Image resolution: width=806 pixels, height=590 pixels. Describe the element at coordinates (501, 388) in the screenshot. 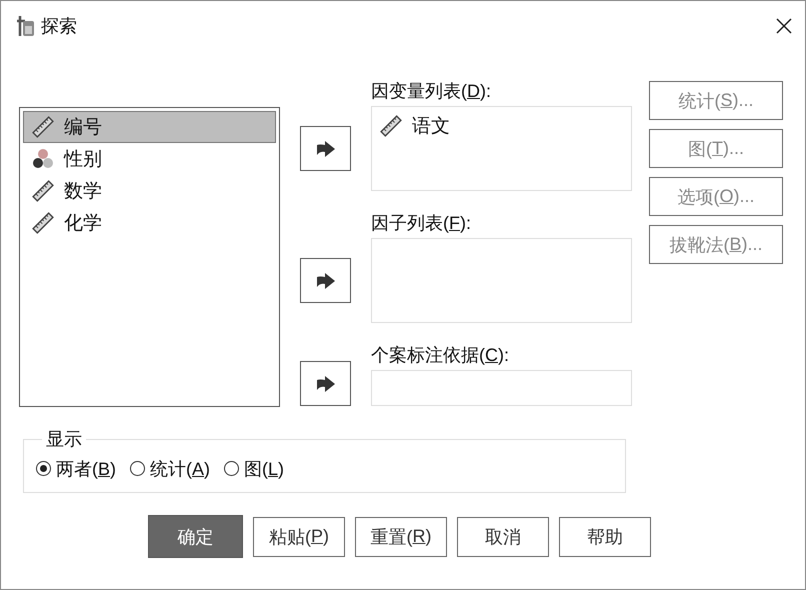

I see `input-field` at that location.